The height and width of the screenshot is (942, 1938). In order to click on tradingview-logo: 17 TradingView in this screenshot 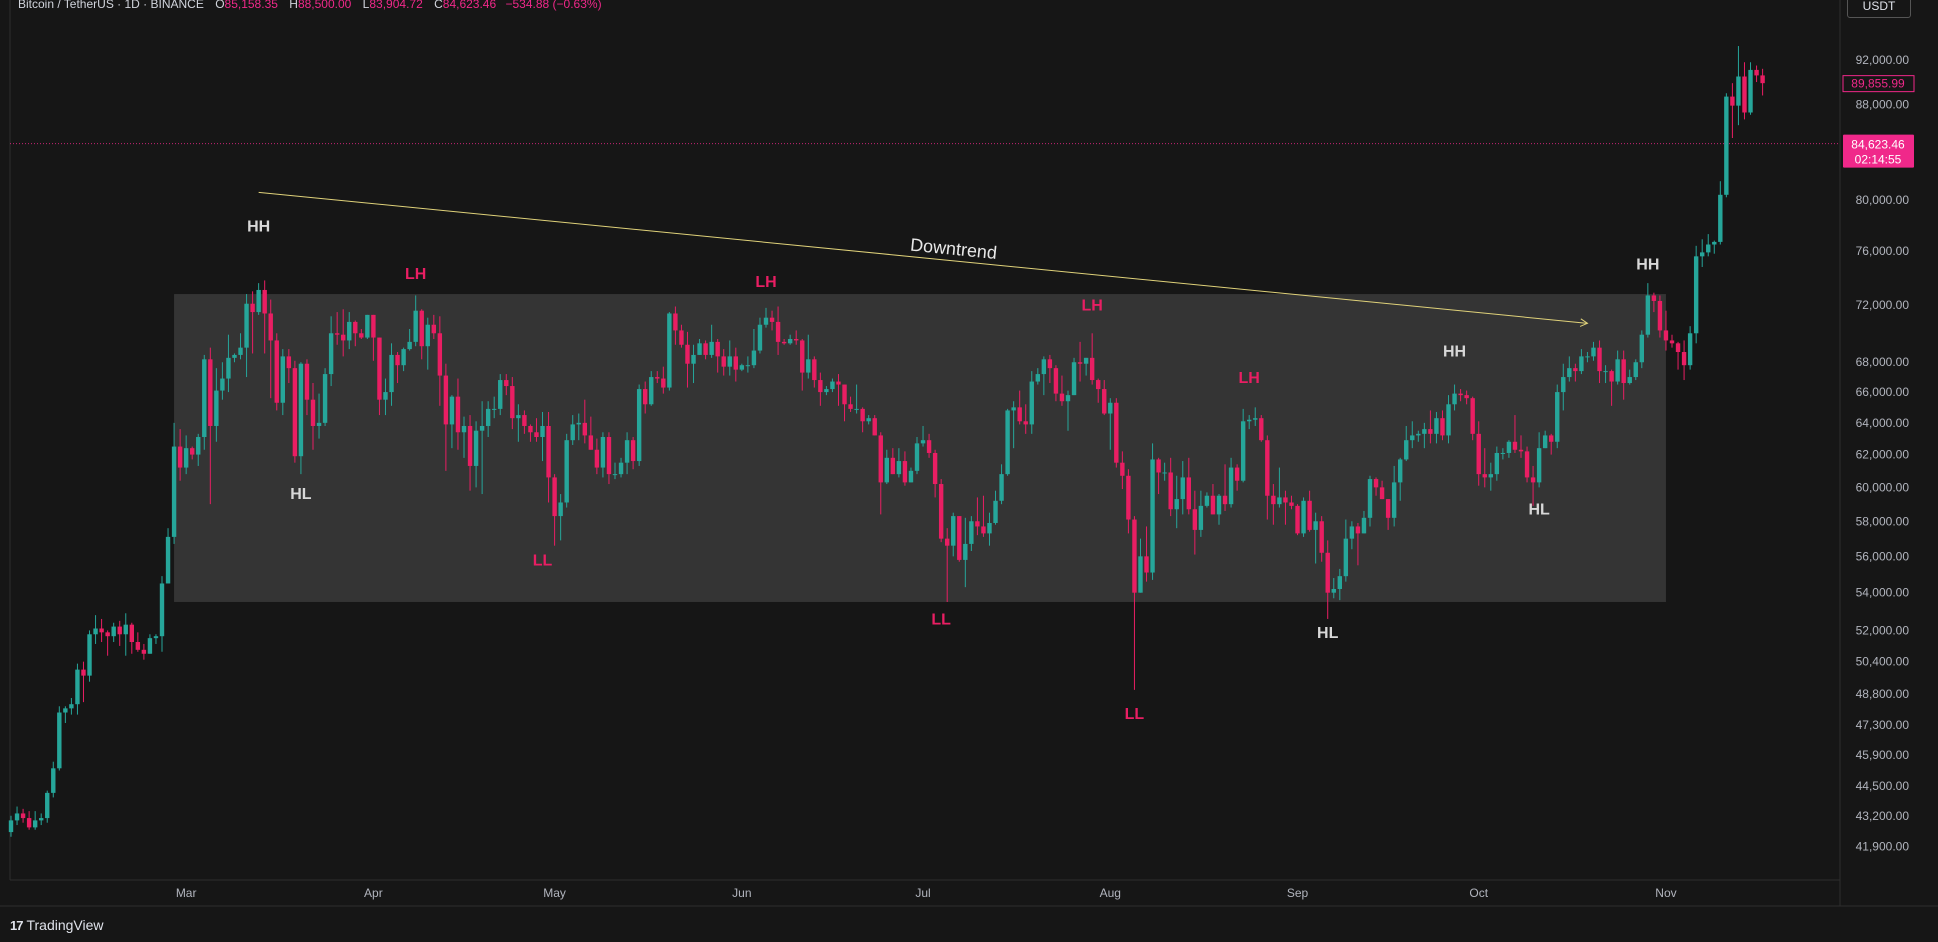, I will do `click(57, 925)`.